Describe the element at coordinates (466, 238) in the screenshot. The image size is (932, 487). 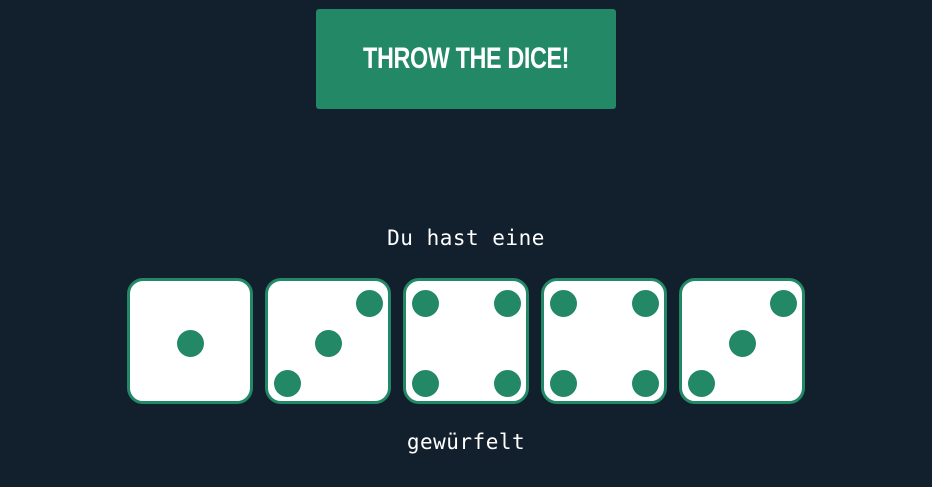
I see `result-text-prefix: Du hast eine` at that location.